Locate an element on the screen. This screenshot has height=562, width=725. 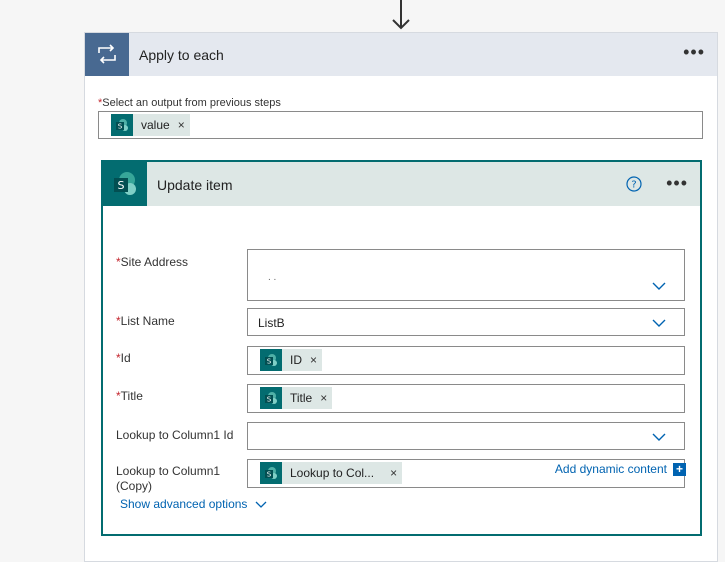
show-advanced-options-link: Show advanced options is located at coordinates (193, 504).